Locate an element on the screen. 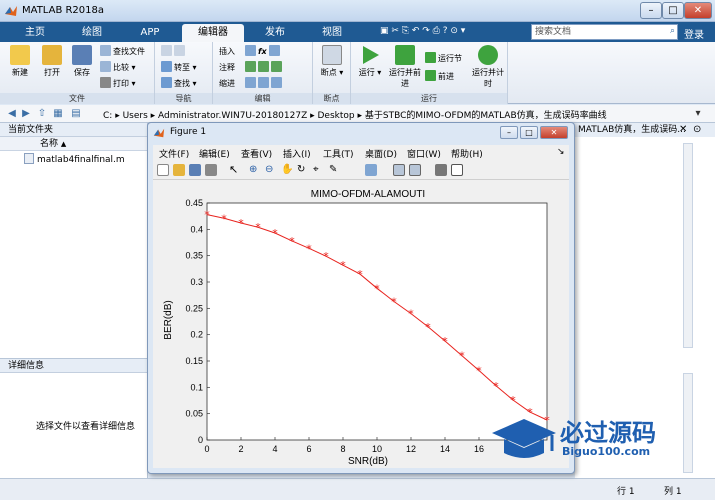  pan-icon: ✋ is located at coordinates (287, 170).